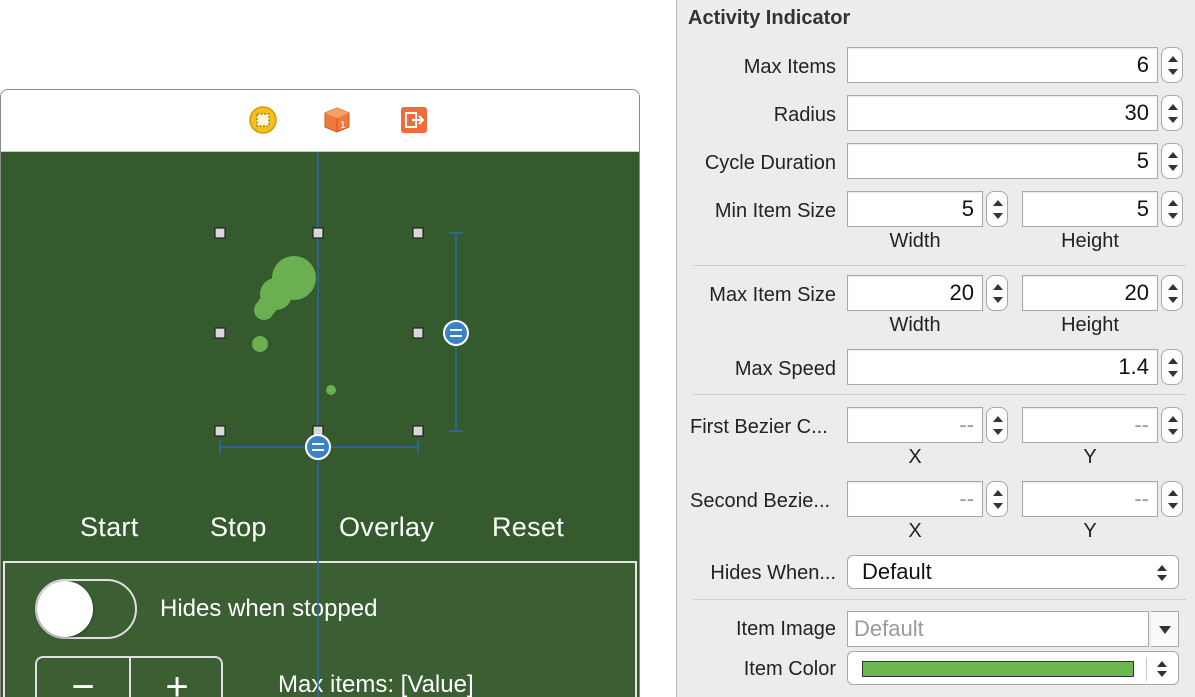 The width and height of the screenshot is (1195, 697). I want to click on item-image-field: Default, so click(998, 629).